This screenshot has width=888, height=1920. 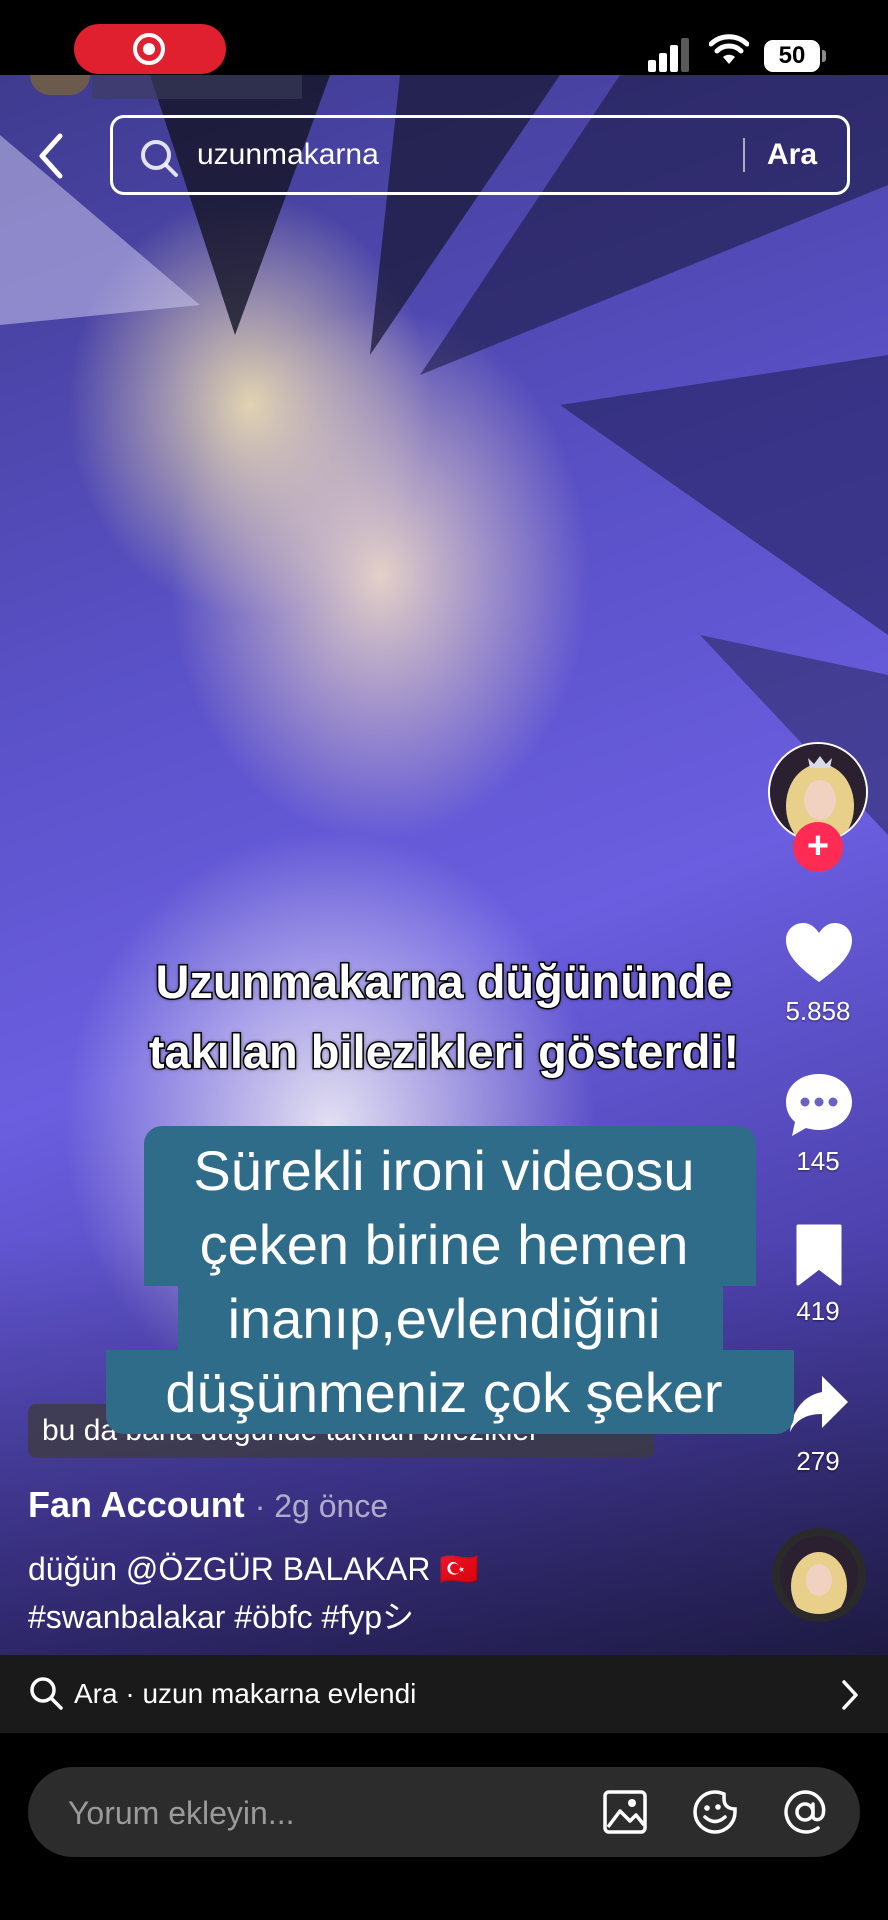 What do you see at coordinates (444, 1392) in the screenshot?
I see `comment-overlay-line-4: düşünmeniz çok şeker` at bounding box center [444, 1392].